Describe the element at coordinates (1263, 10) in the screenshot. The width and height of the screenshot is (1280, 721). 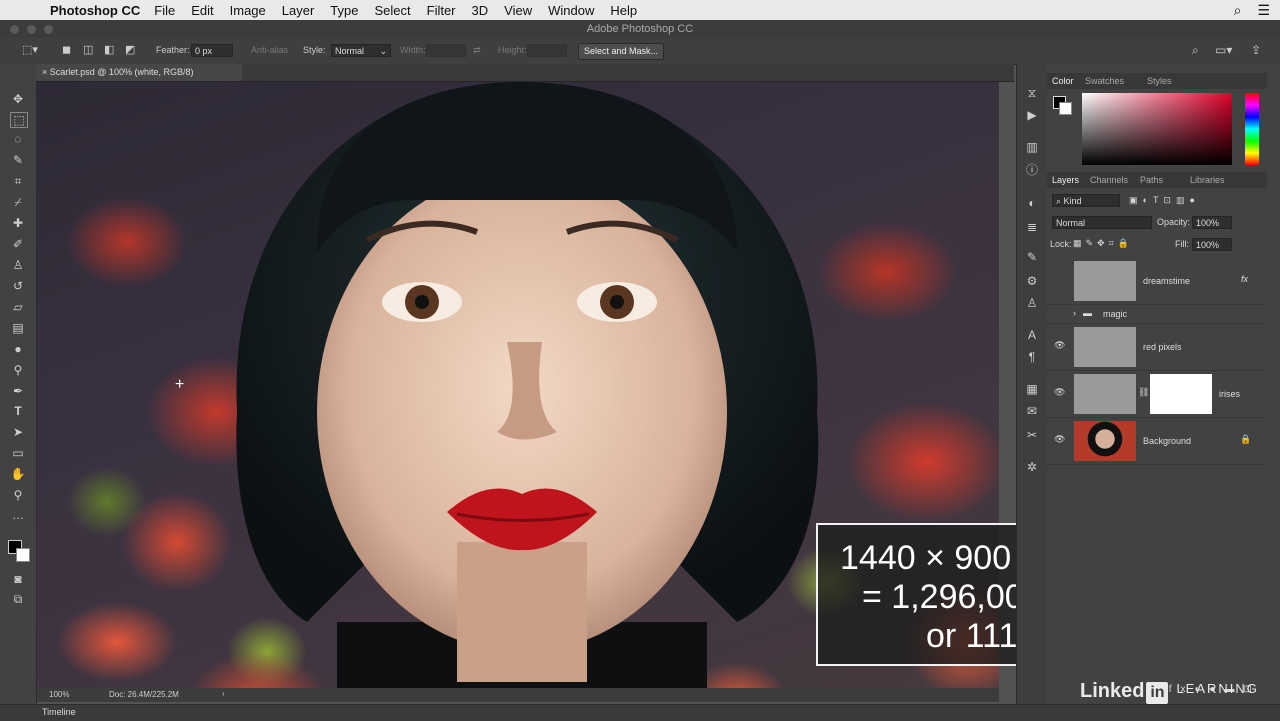
I see `notification-list-icon: ☰` at that location.